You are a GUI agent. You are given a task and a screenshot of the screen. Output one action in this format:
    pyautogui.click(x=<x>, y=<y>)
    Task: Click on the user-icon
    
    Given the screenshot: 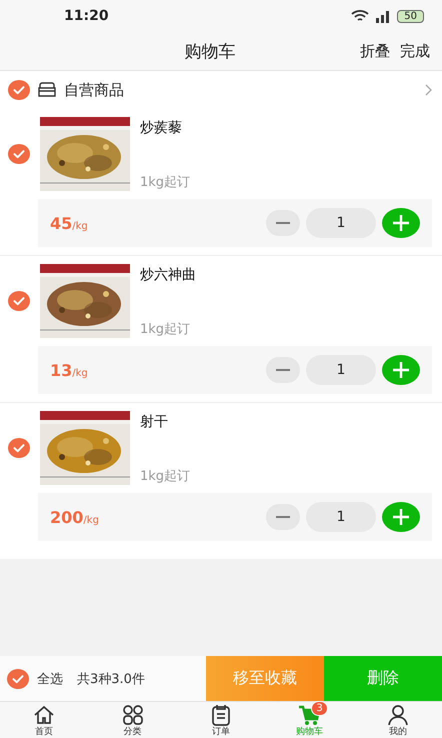 What is the action you would take?
    pyautogui.click(x=398, y=715)
    